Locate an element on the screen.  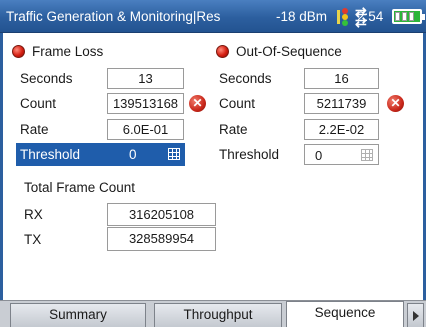
tab-sequence: Sequence is located at coordinates (345, 314).